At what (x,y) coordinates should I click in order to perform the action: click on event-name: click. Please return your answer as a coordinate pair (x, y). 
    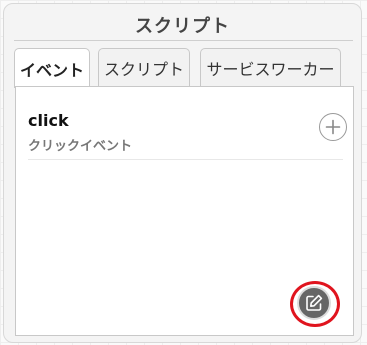
    Looking at the image, I should click on (48, 120).